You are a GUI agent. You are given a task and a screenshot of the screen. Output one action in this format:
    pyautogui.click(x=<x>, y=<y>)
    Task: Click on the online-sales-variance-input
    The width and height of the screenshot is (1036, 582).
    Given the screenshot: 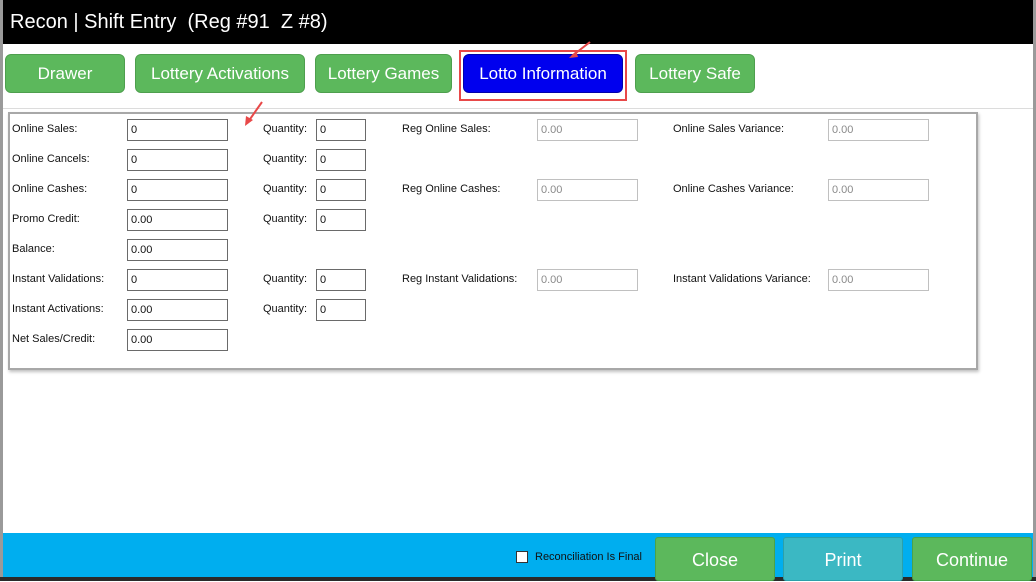 What is the action you would take?
    pyautogui.click(x=878, y=130)
    